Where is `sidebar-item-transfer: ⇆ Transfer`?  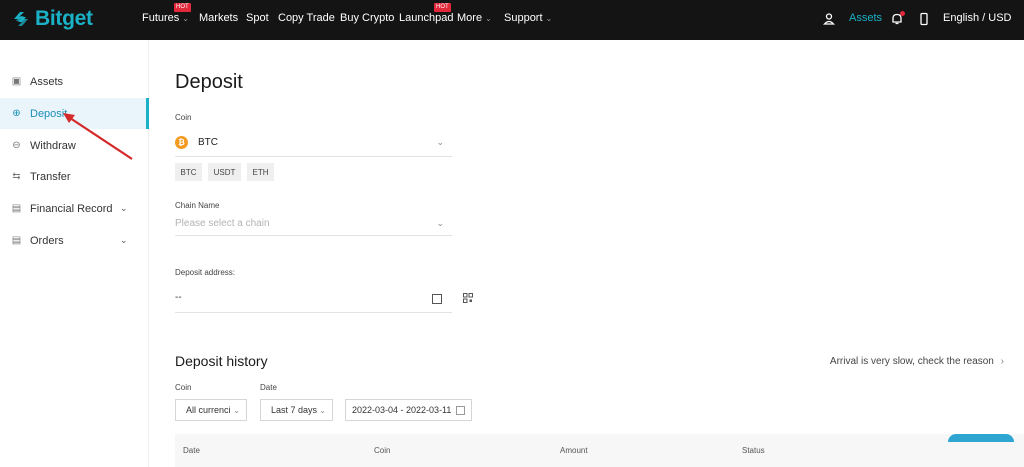
sidebar-item-transfer: ⇆ Transfer is located at coordinates (74, 176).